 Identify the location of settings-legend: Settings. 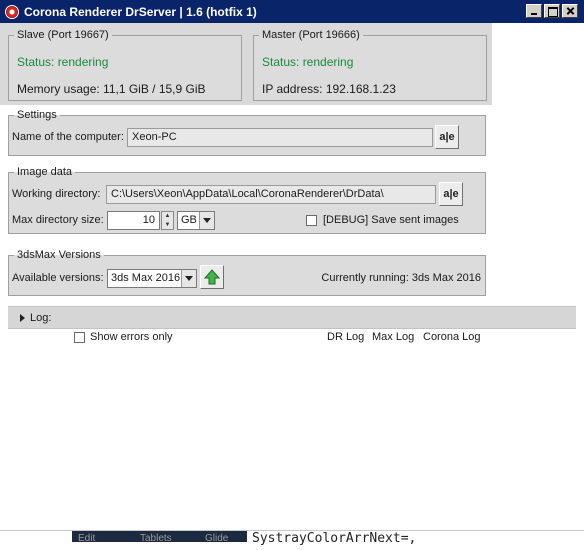
(37, 115).